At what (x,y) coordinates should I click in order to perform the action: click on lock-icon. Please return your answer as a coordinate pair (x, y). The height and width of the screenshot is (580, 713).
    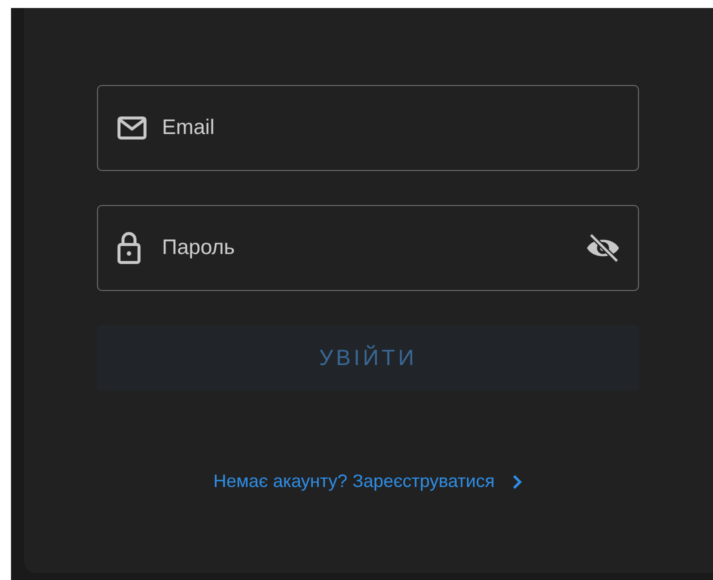
    Looking at the image, I should click on (129, 248).